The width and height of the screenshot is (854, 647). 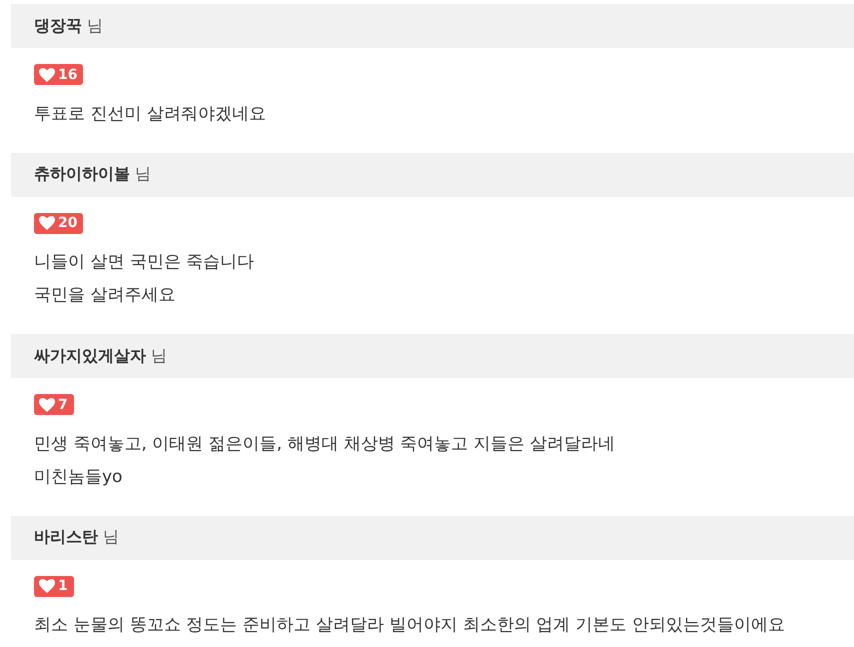 What do you see at coordinates (66, 537) in the screenshot?
I see `author-name: 바리스탄` at bounding box center [66, 537].